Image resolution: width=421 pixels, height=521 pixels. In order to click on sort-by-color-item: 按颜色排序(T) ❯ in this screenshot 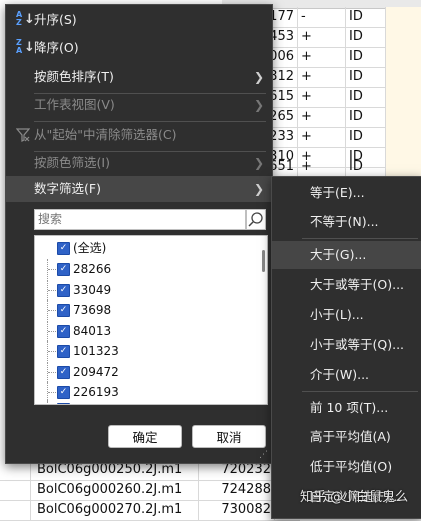, I will do `click(139, 77)`.